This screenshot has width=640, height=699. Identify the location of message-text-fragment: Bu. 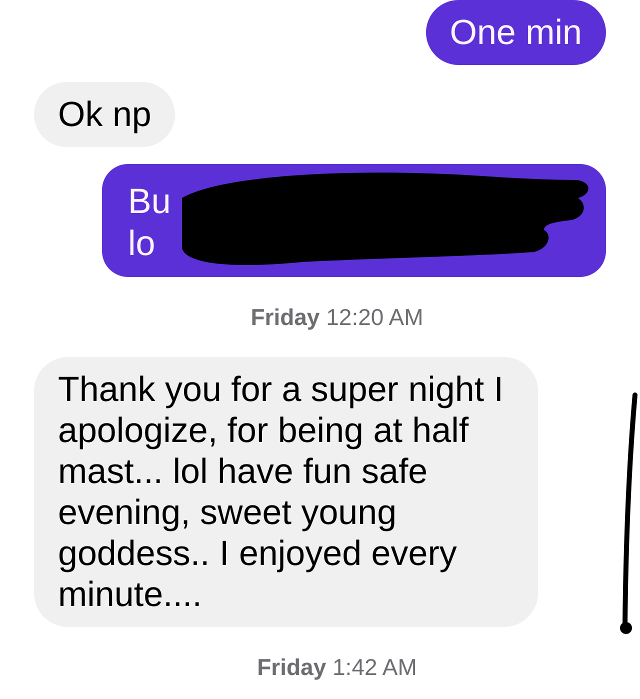
(149, 202).